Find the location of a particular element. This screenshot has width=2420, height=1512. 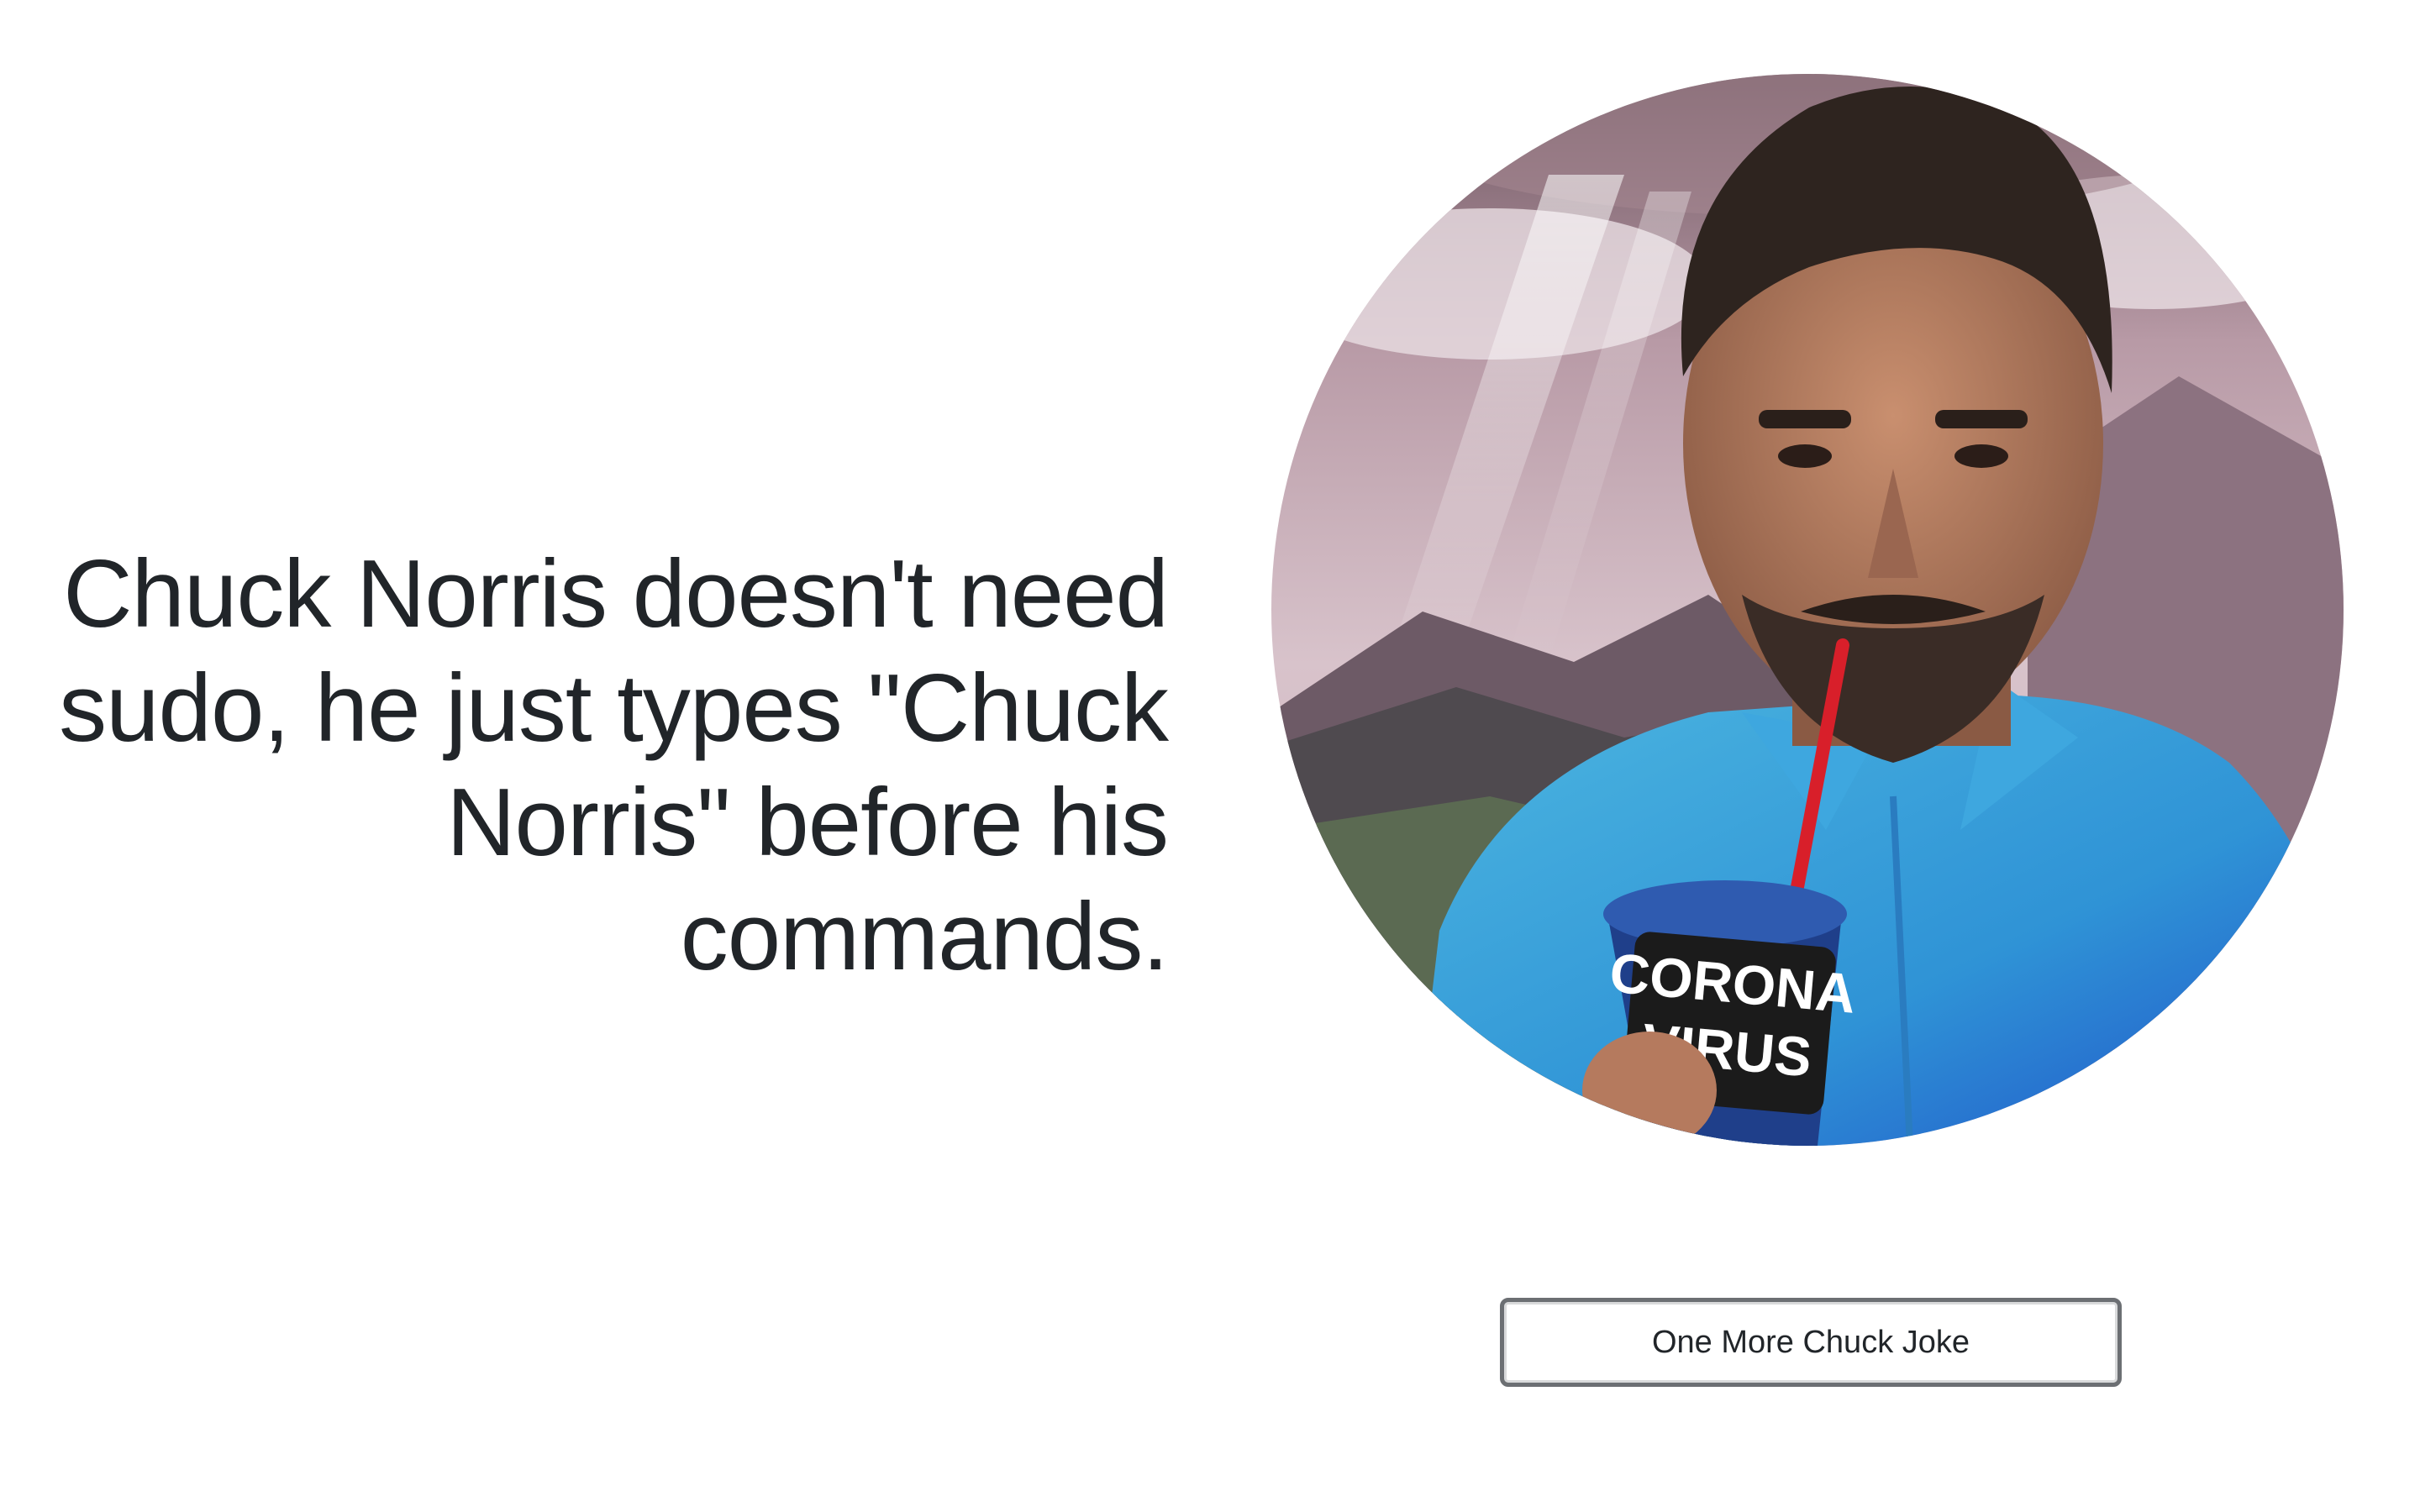

one-more-joke-button: One More Chuck Joke is located at coordinates (1811, 1342).